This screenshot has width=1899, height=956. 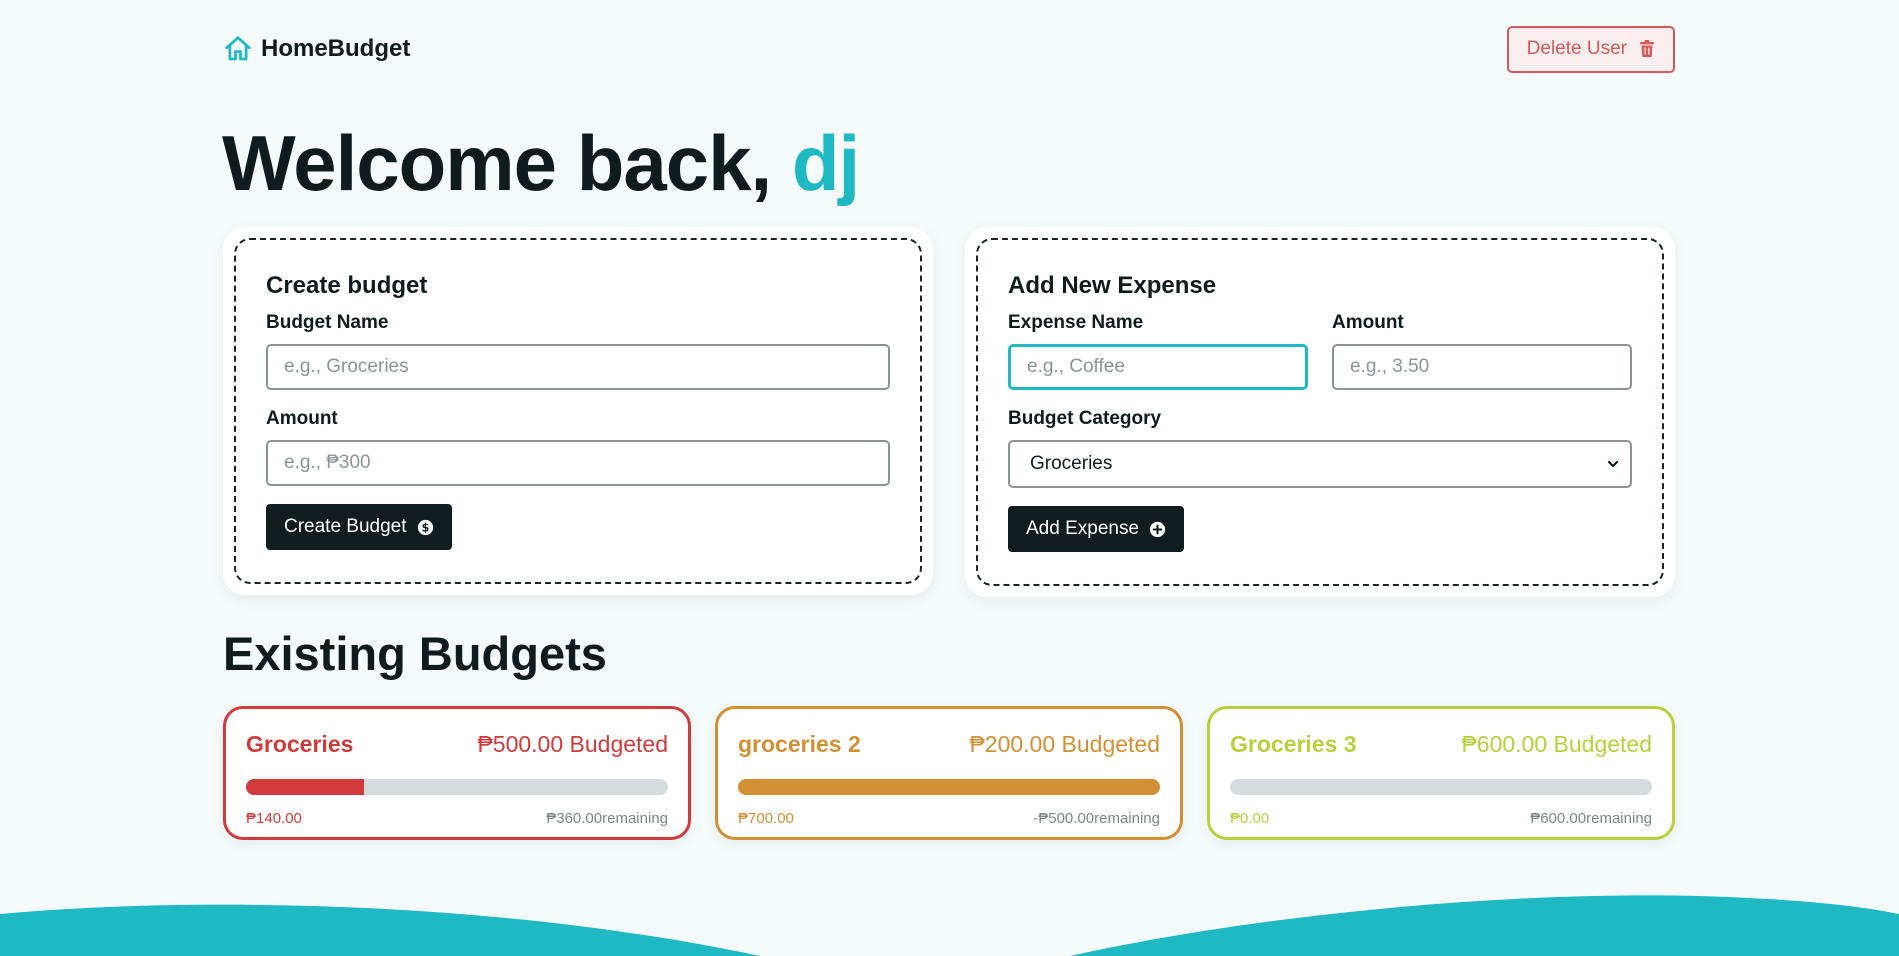 I want to click on footer-wave, so click(x=949, y=925).